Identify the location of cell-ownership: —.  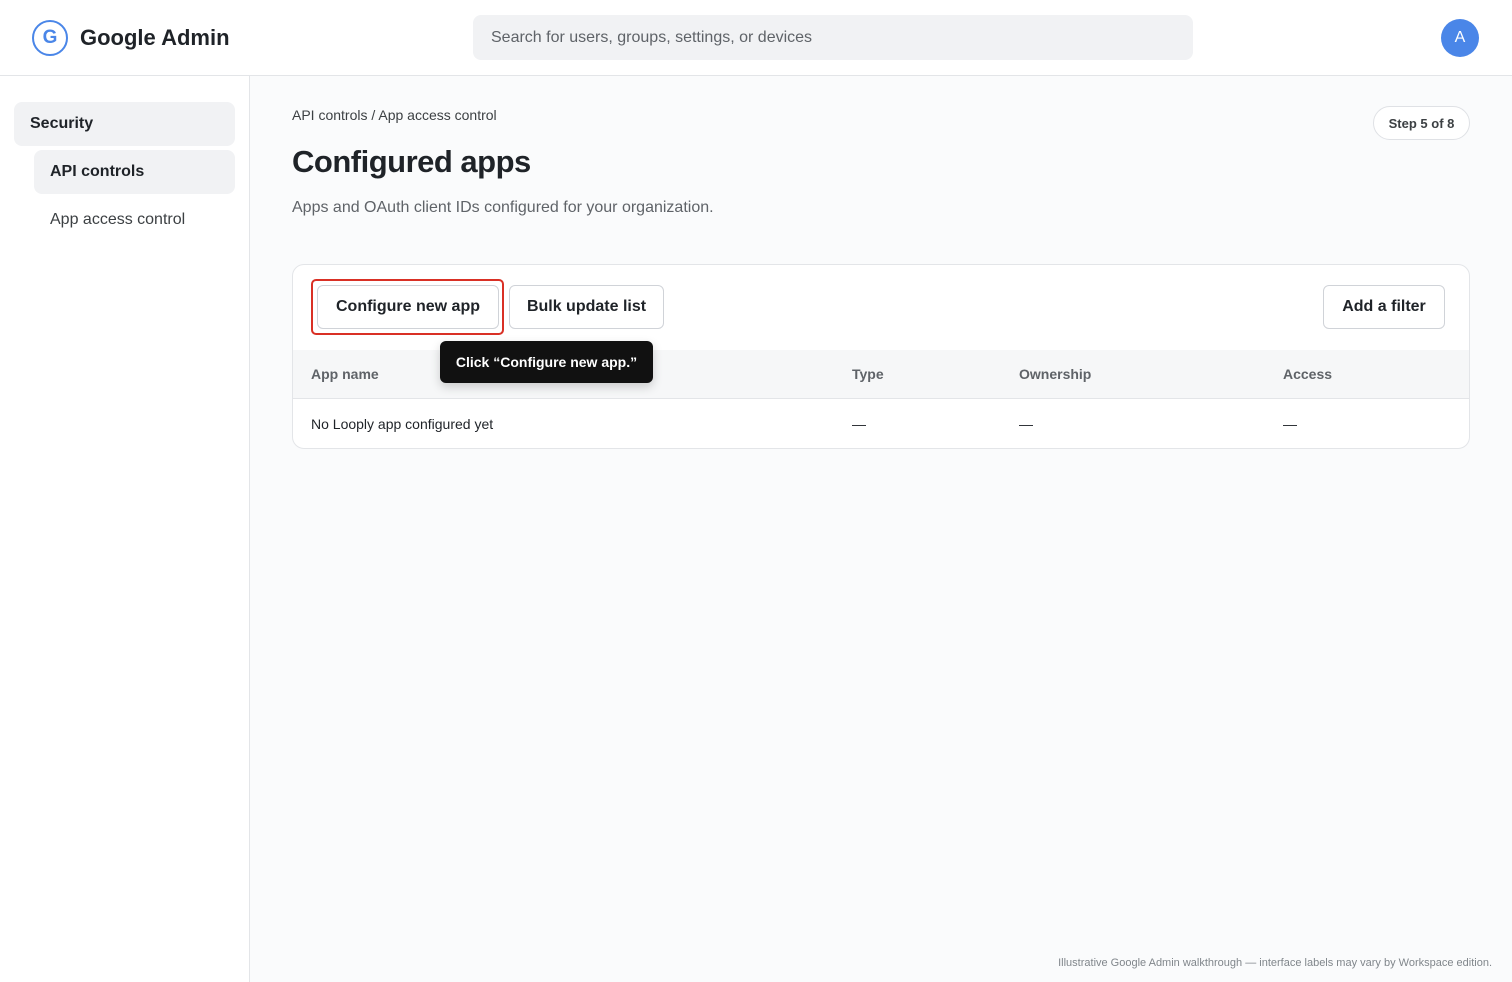
(1026, 424).